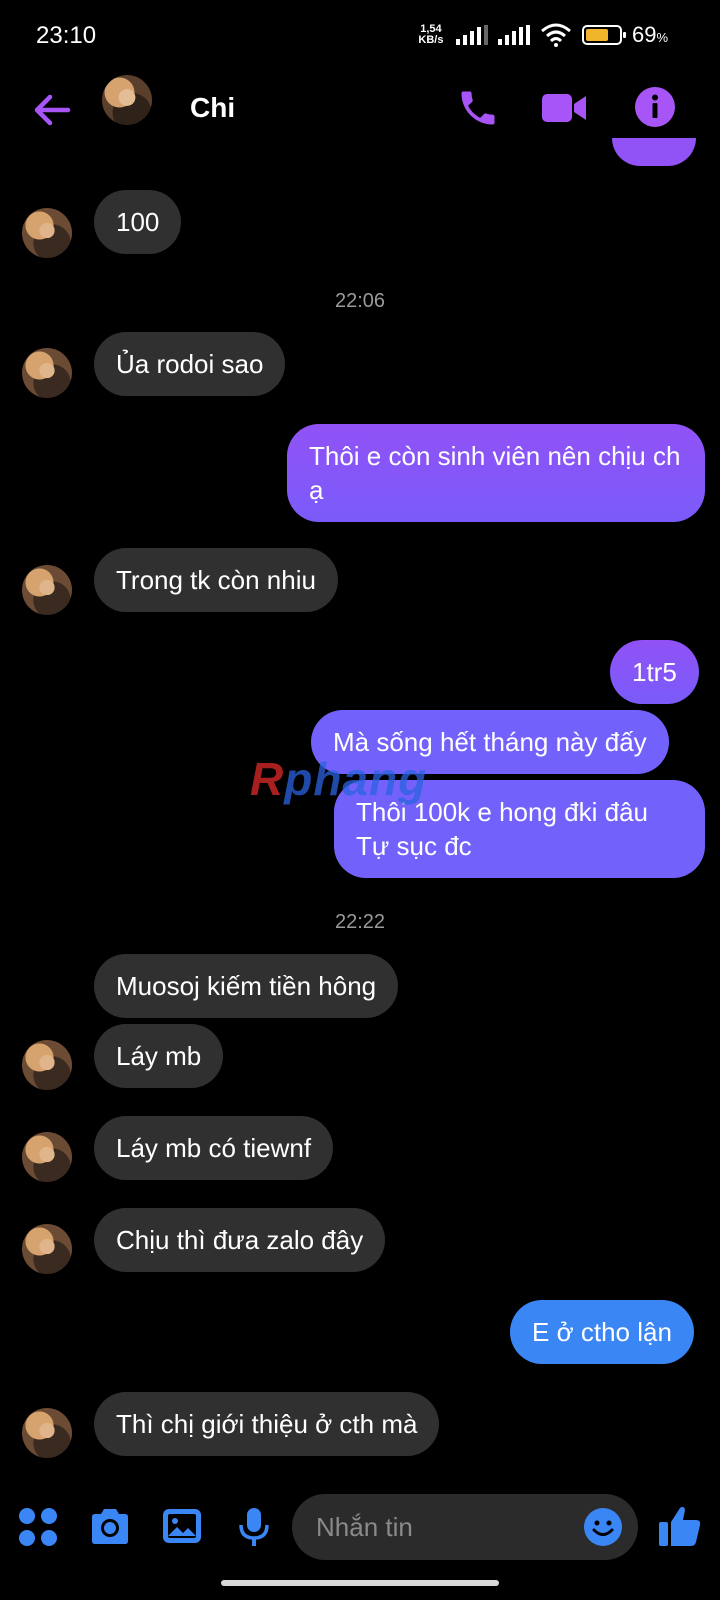 The height and width of the screenshot is (1600, 720). I want to click on gallery-icon, so click(182, 1526).